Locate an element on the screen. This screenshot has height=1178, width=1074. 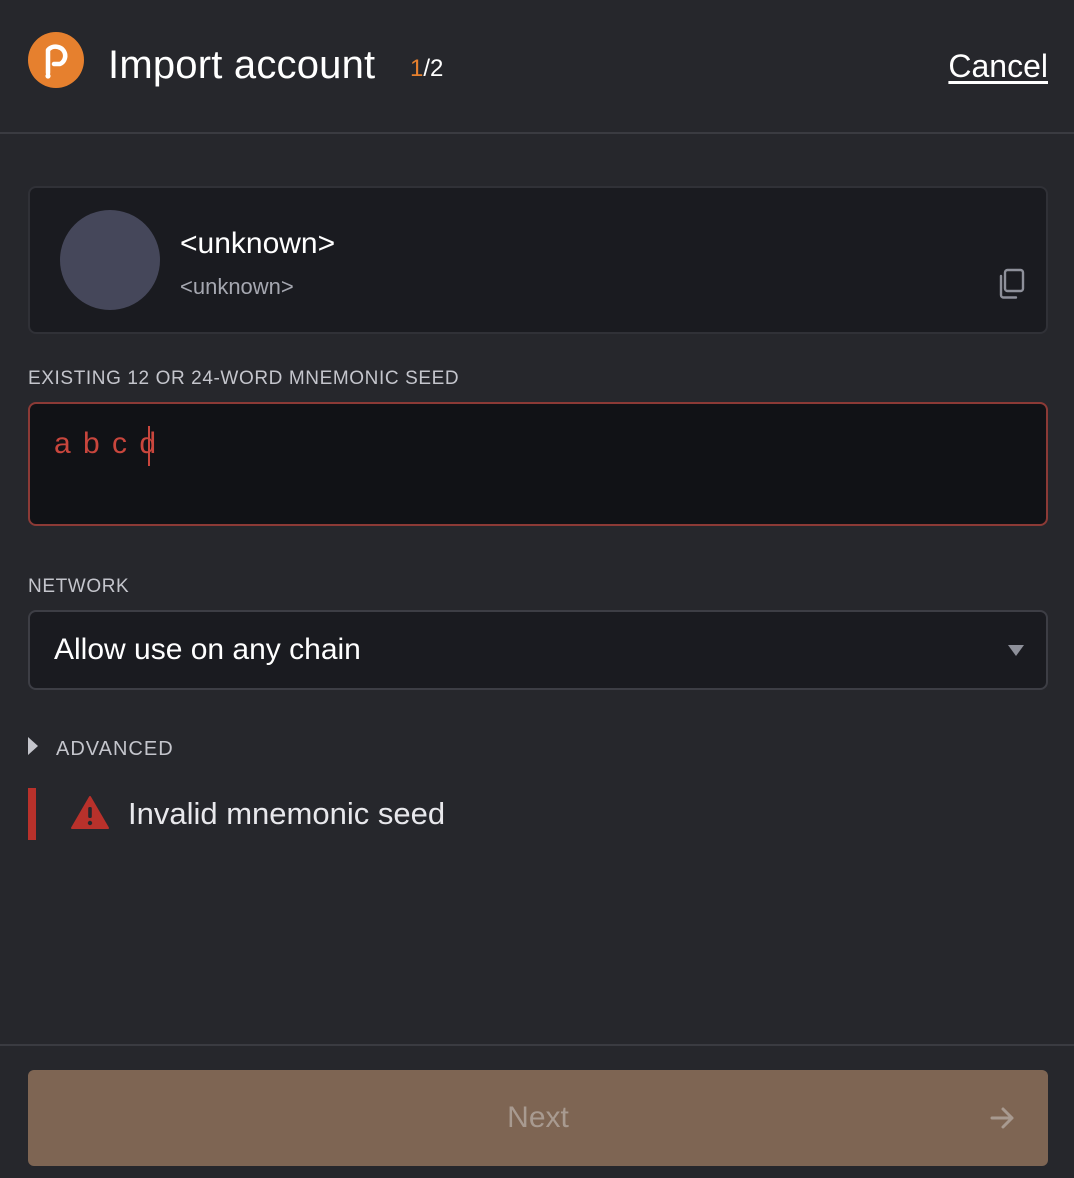
advanced-label: ADVANCED is located at coordinates (115, 749).